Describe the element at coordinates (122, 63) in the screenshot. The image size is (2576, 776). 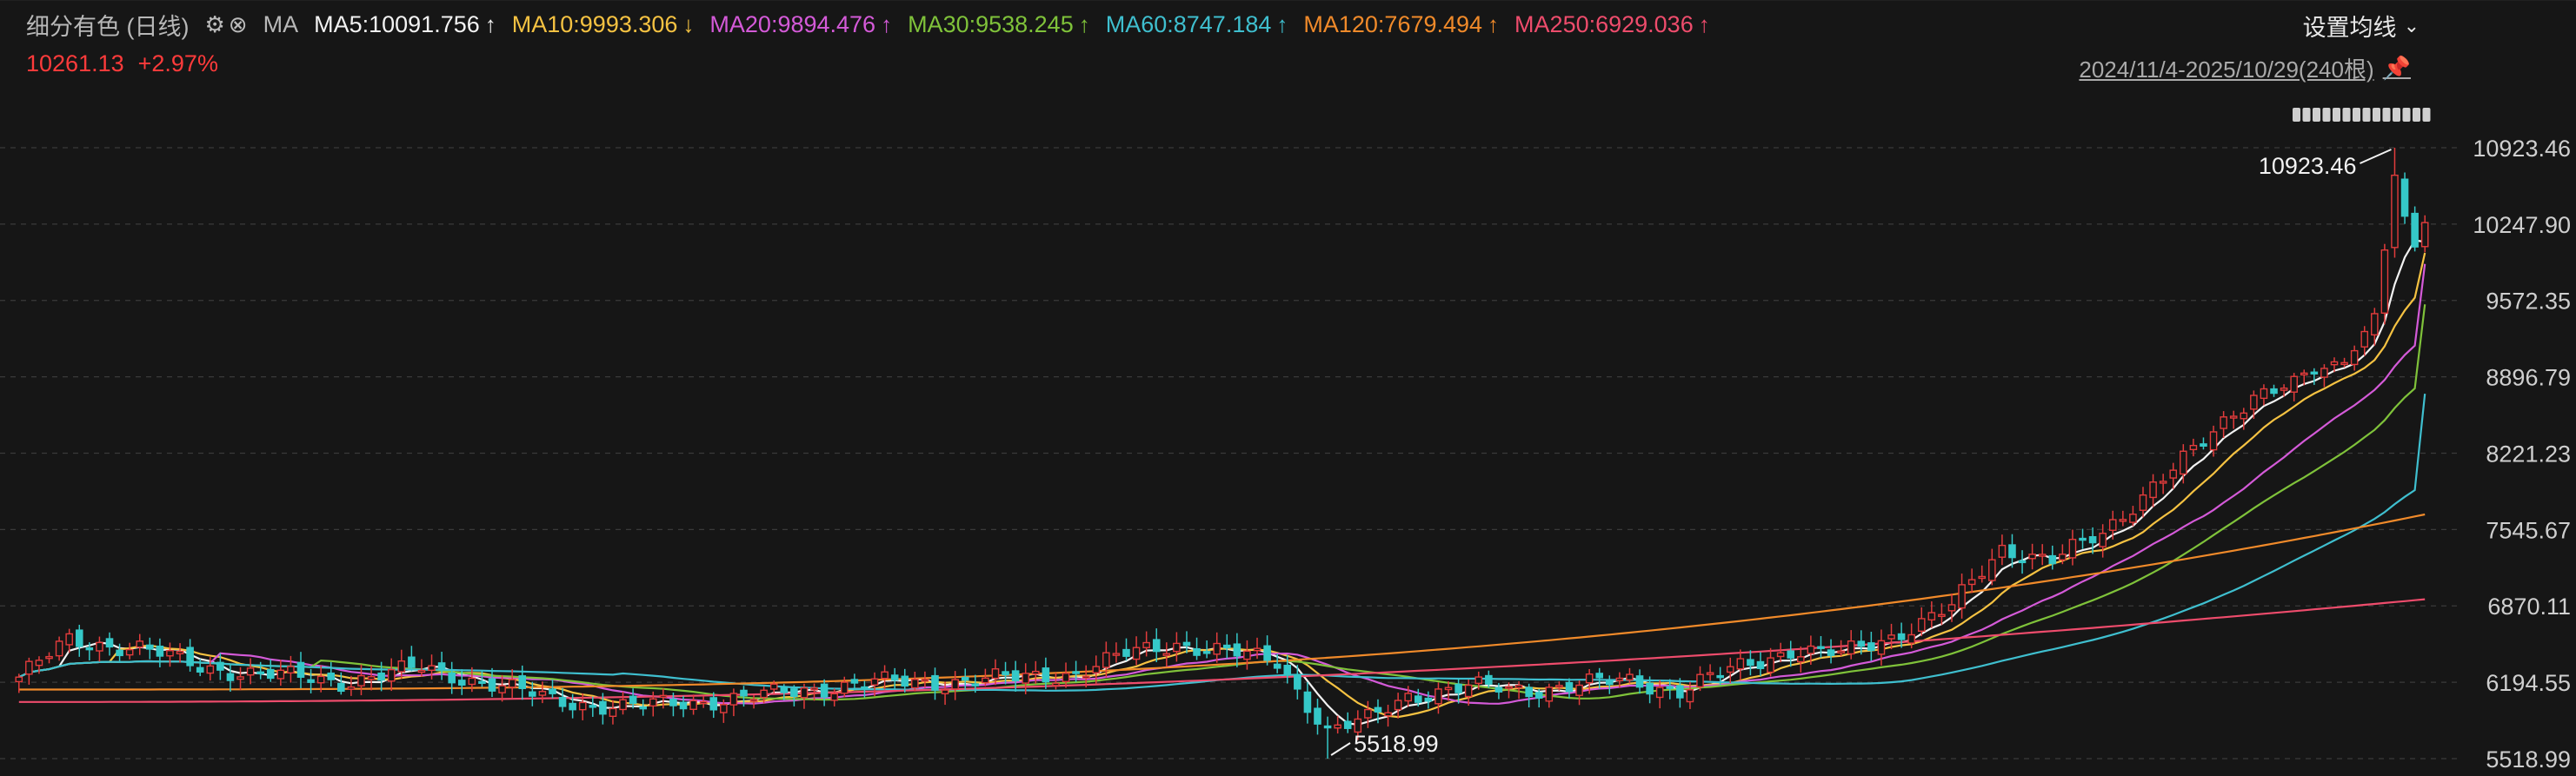
I see `price-row: 10261.13 +2.97%` at that location.